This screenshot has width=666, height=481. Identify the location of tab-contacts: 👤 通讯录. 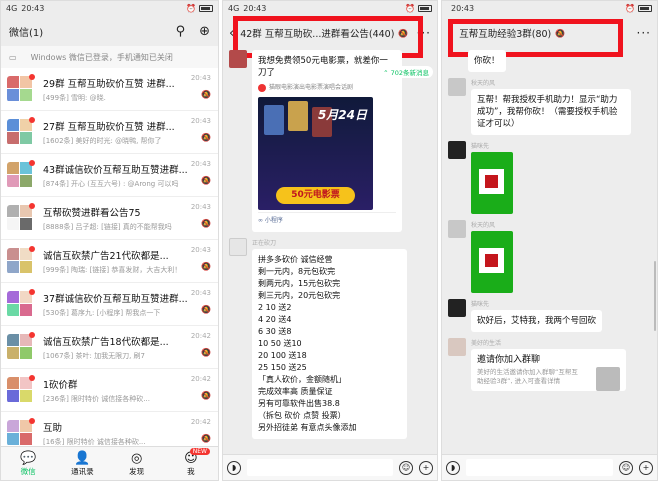
(82, 463).